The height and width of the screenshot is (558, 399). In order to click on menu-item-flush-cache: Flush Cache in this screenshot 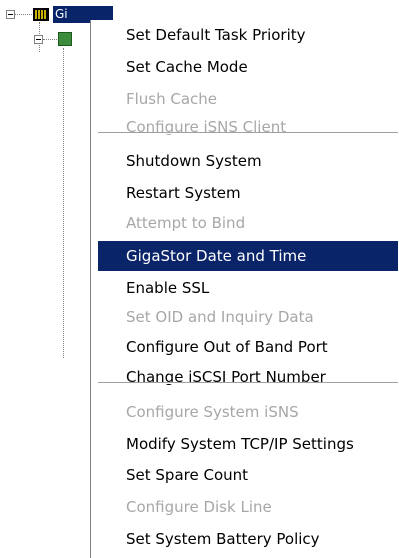, I will do `click(172, 99)`.